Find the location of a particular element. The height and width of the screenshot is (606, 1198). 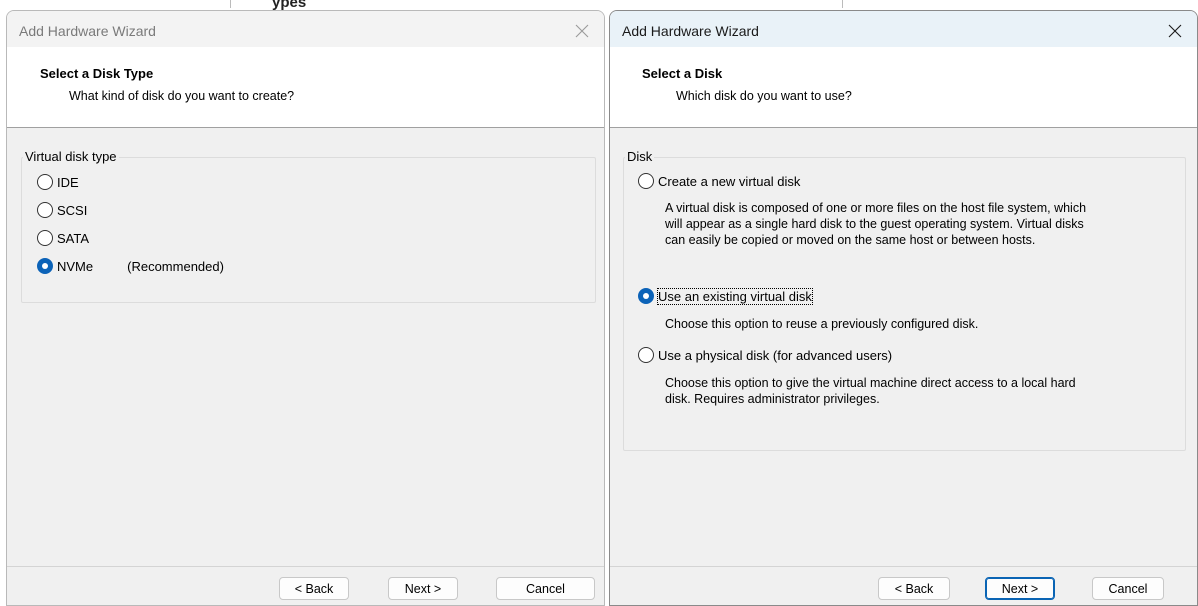

radio-use-physical-disk: Use a physical disk (for advanced users) is located at coordinates (765, 355).